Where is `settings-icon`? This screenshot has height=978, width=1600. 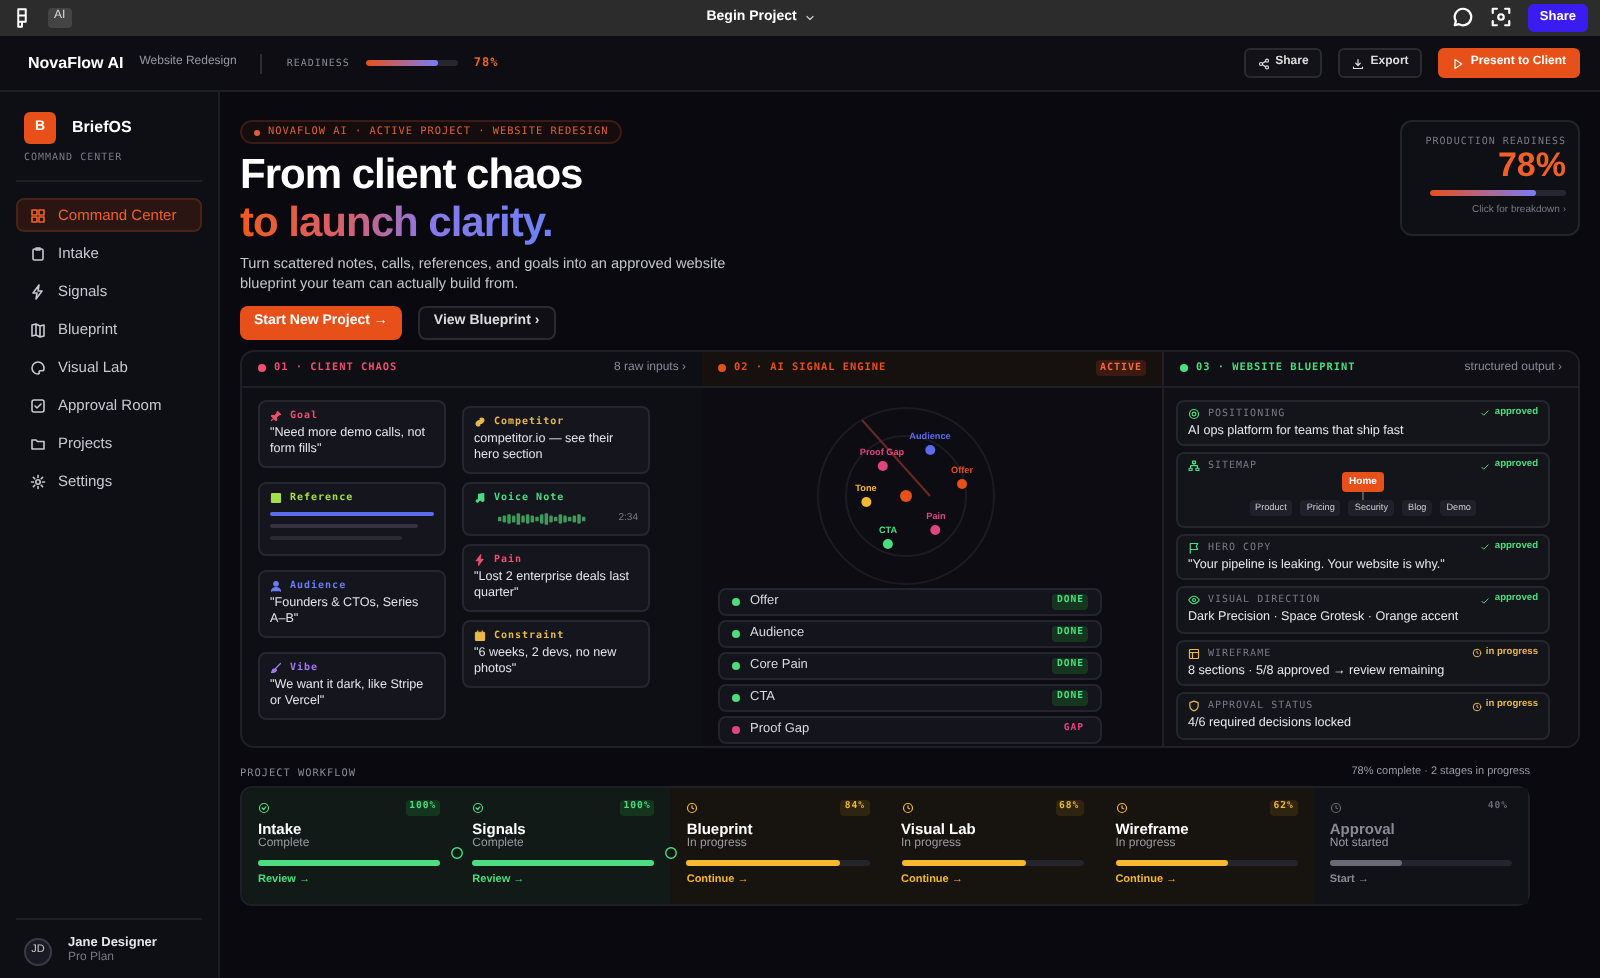 settings-icon is located at coordinates (38, 481).